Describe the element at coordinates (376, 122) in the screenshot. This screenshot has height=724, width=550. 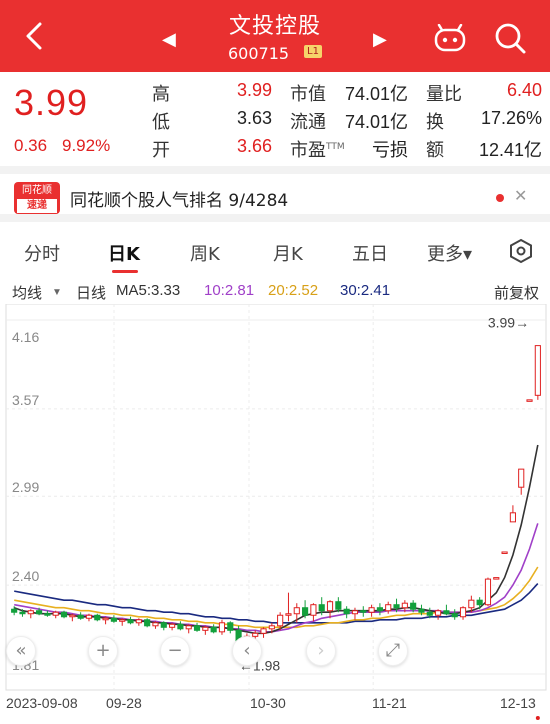
I see `float-value: 74.01亿` at that location.